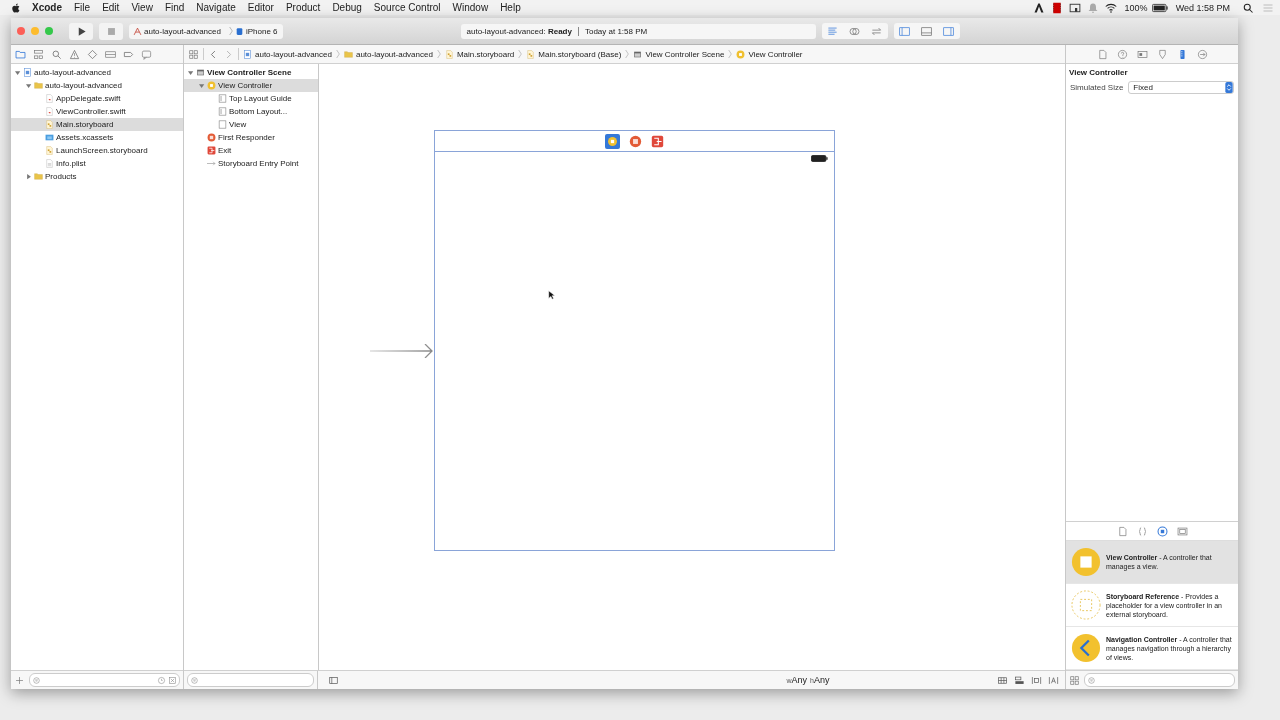 The width and height of the screenshot is (1280, 720). Describe the element at coordinates (142, 7) in the screenshot. I see `menu-item: View` at that location.